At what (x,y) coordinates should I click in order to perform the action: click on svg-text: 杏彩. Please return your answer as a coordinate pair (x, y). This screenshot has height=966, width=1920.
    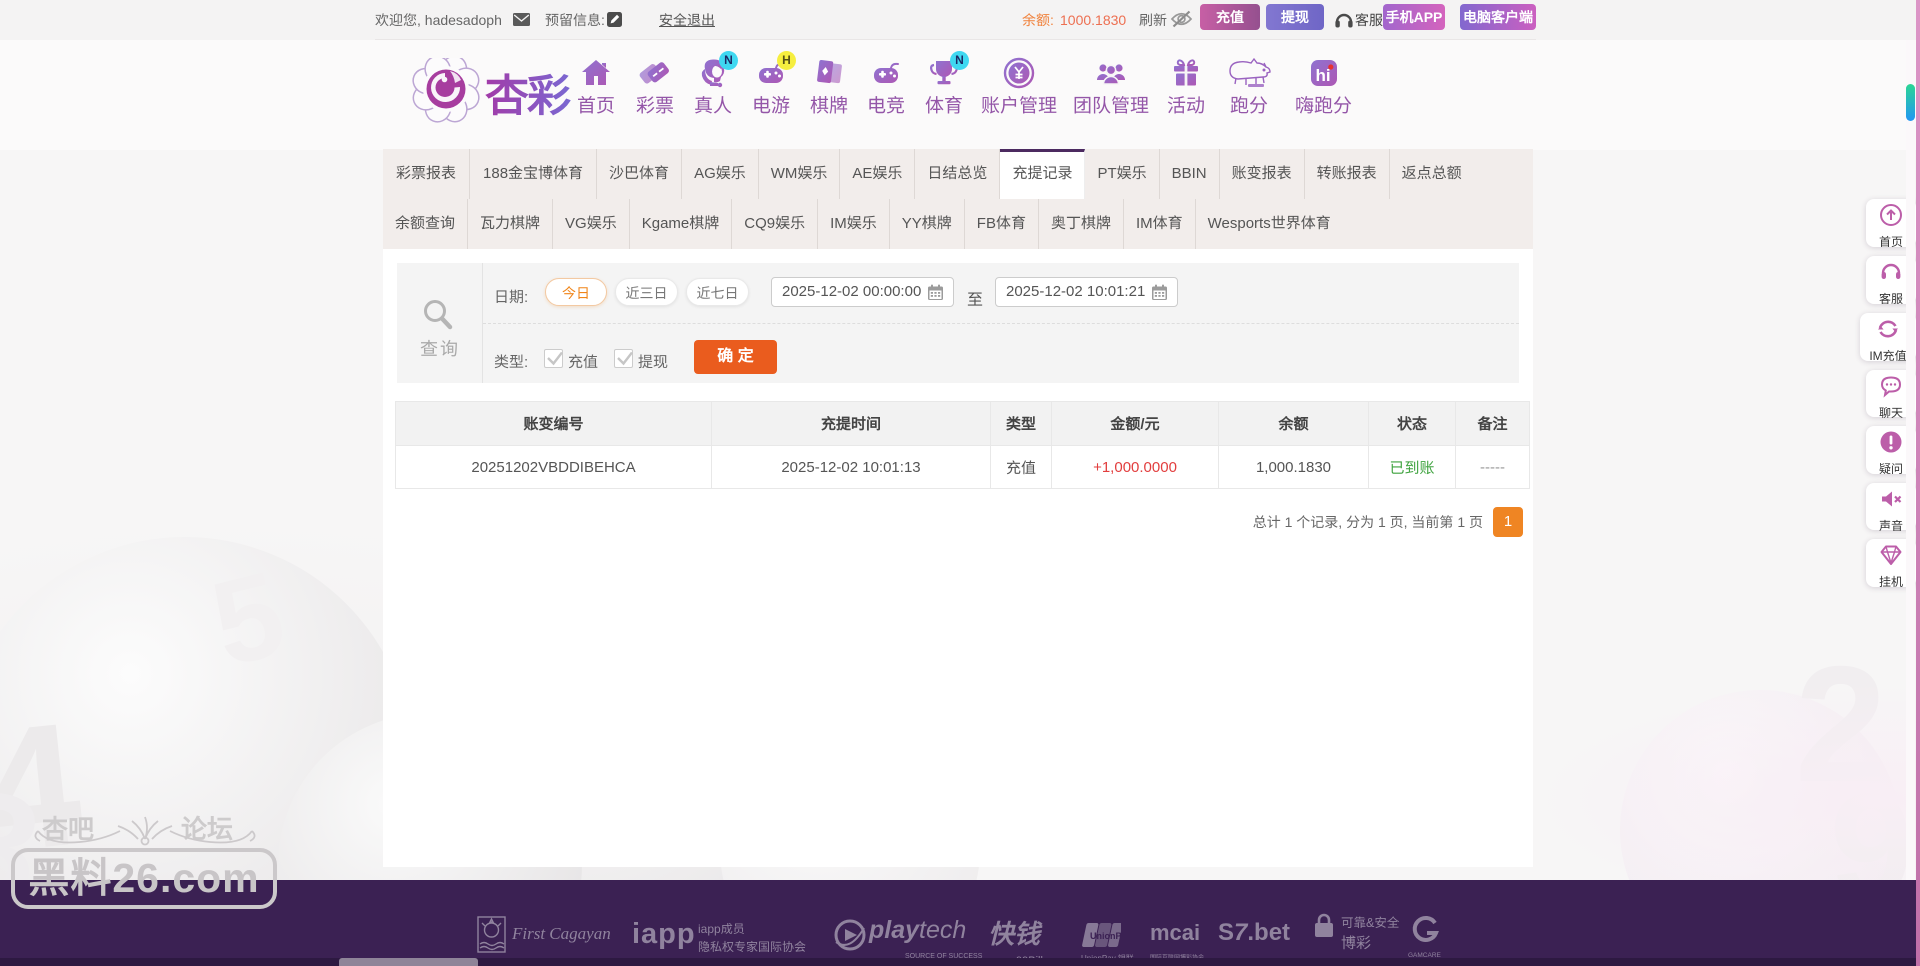
    Looking at the image, I should click on (528, 92).